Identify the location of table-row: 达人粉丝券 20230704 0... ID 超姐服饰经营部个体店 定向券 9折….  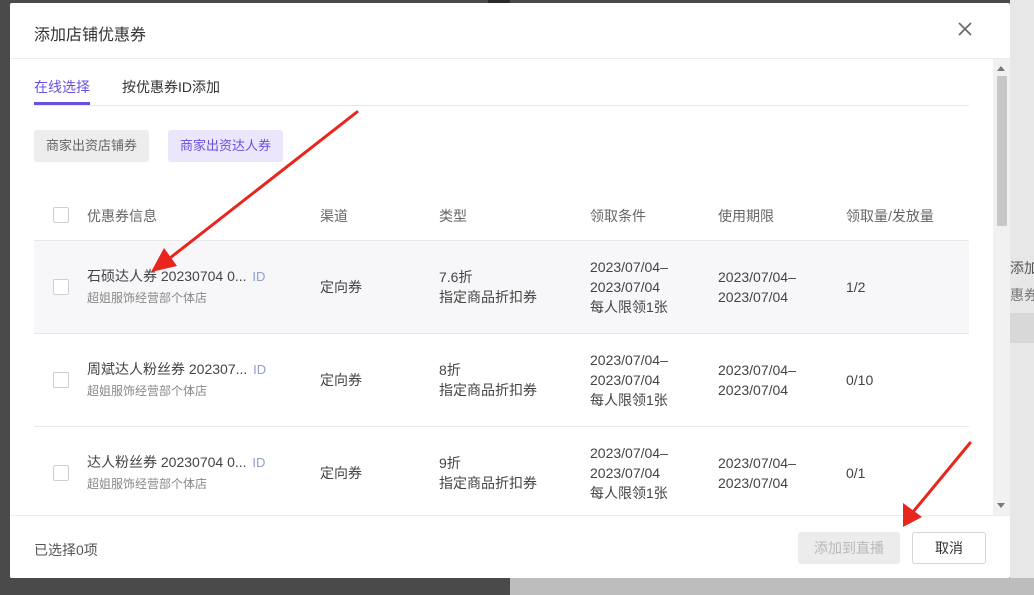
(501, 473).